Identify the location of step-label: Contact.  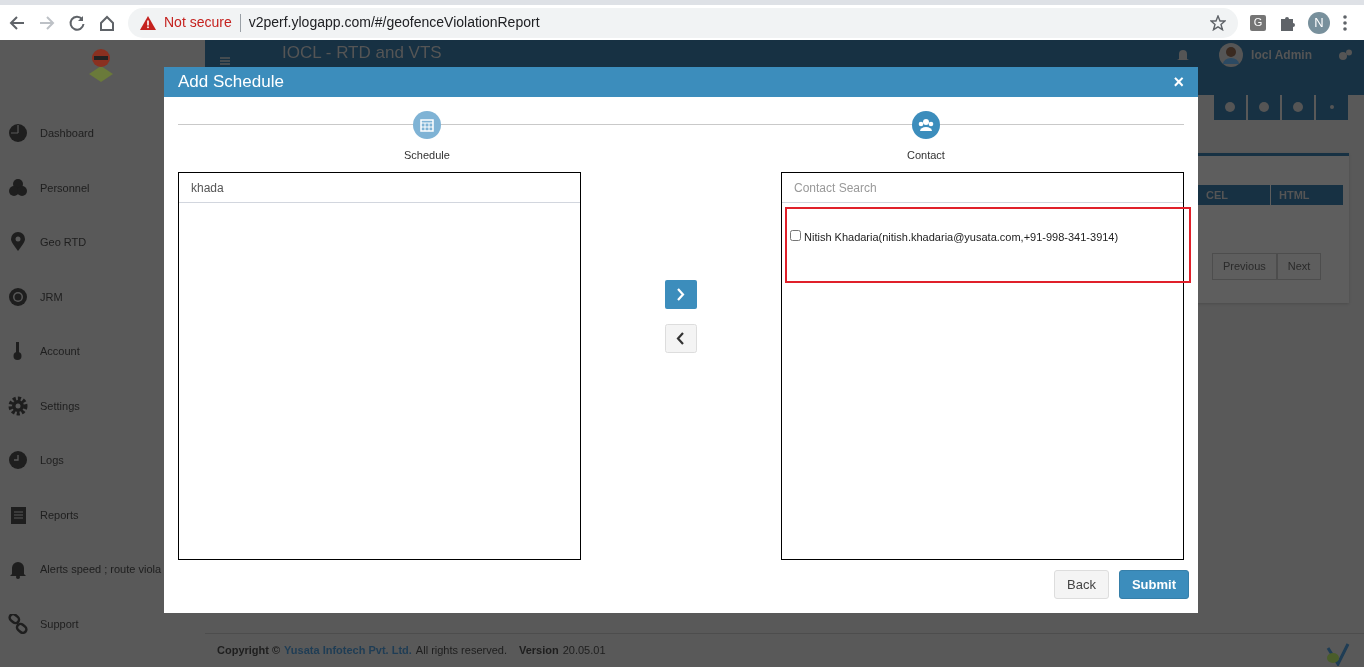
(926, 155).